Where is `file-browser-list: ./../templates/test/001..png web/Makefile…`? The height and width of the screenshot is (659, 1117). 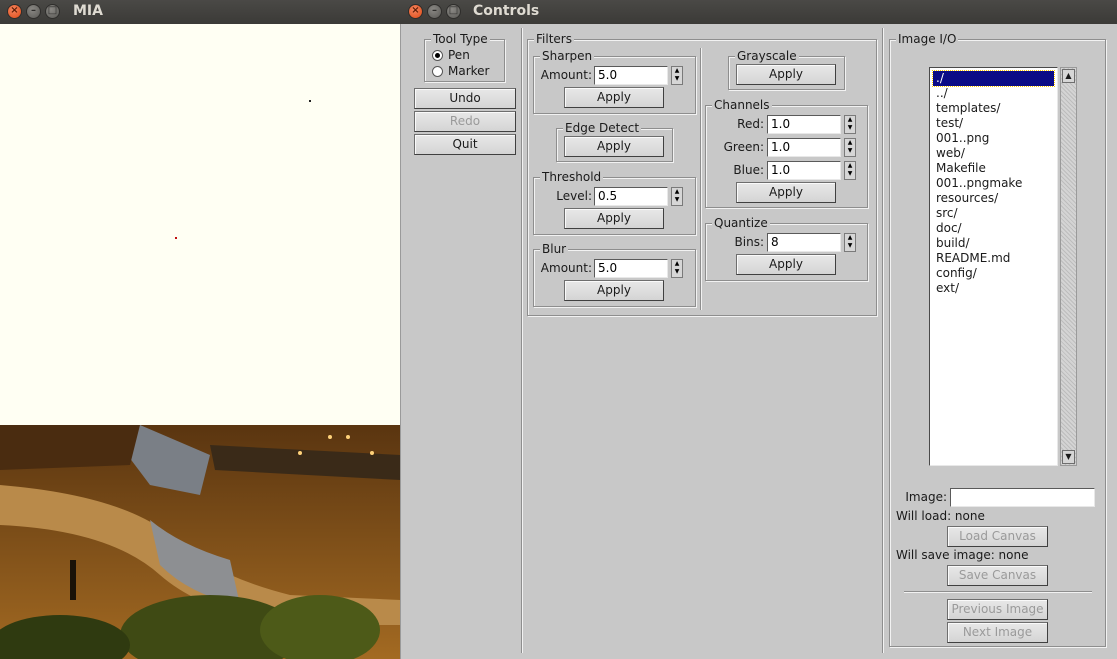 file-browser-list: ./../templates/test/001..png web/Makefile… is located at coordinates (993, 266).